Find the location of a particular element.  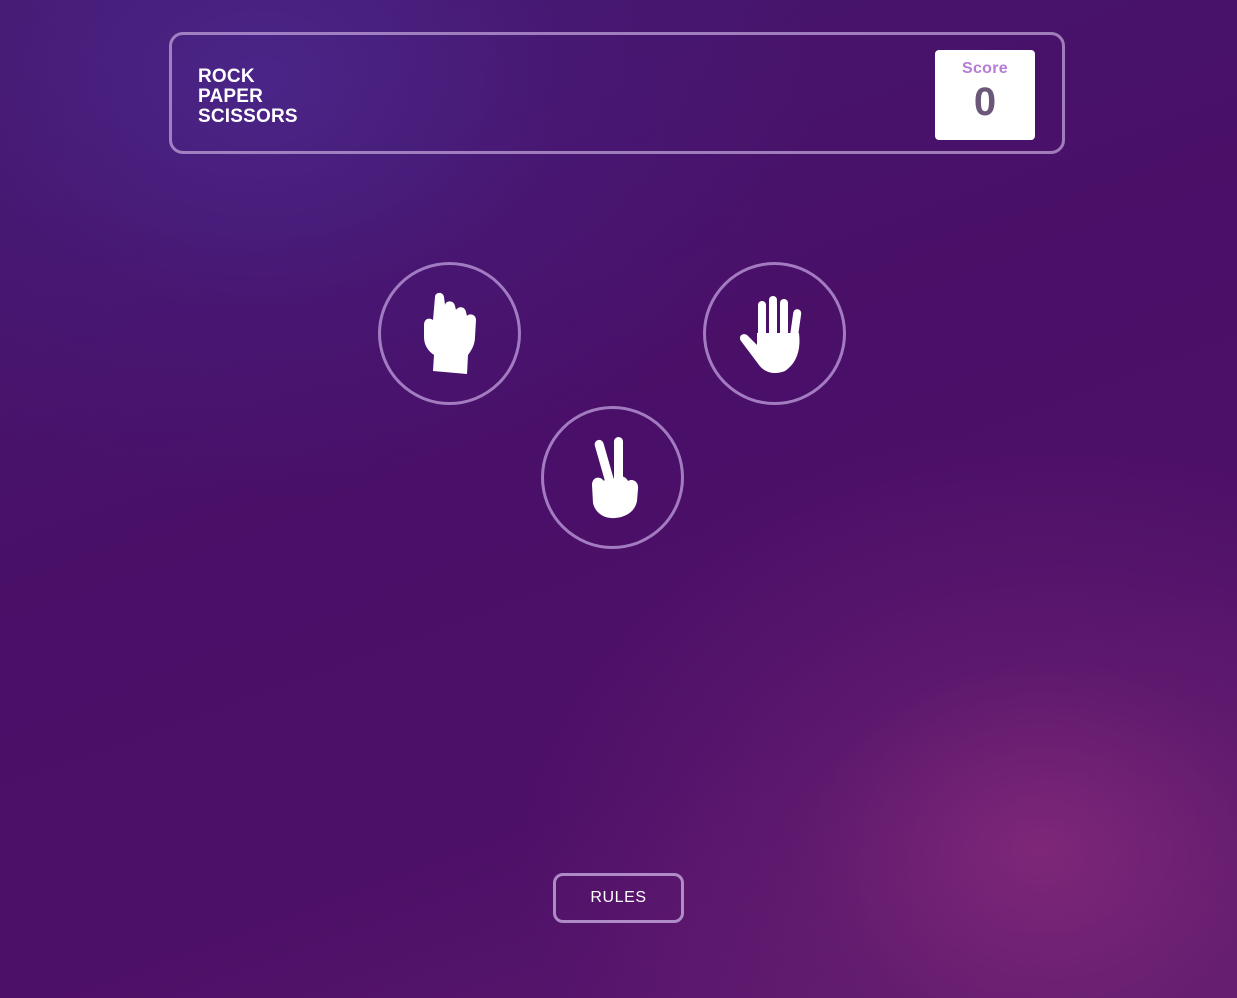

title-line-paper: PAPER is located at coordinates (231, 96).